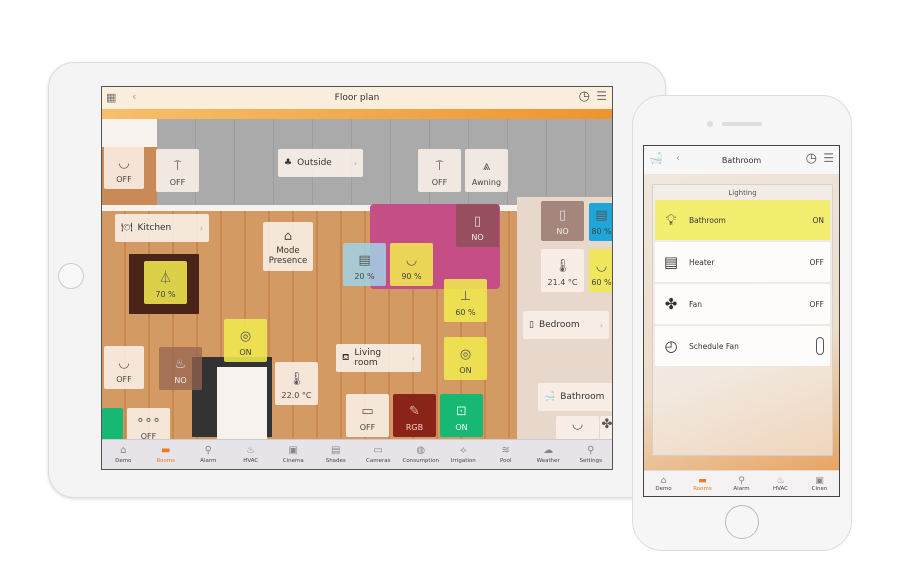  I want to click on row-schedule-fan: ◴ Schedule Fan, so click(742, 346).